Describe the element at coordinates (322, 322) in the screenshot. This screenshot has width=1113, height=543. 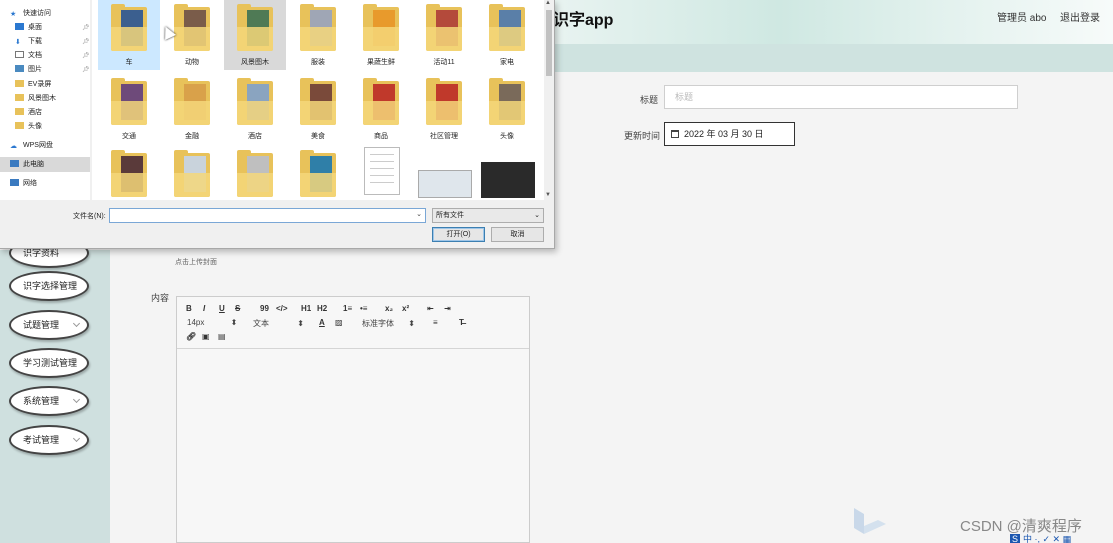
I see `font-color-icon: A` at that location.